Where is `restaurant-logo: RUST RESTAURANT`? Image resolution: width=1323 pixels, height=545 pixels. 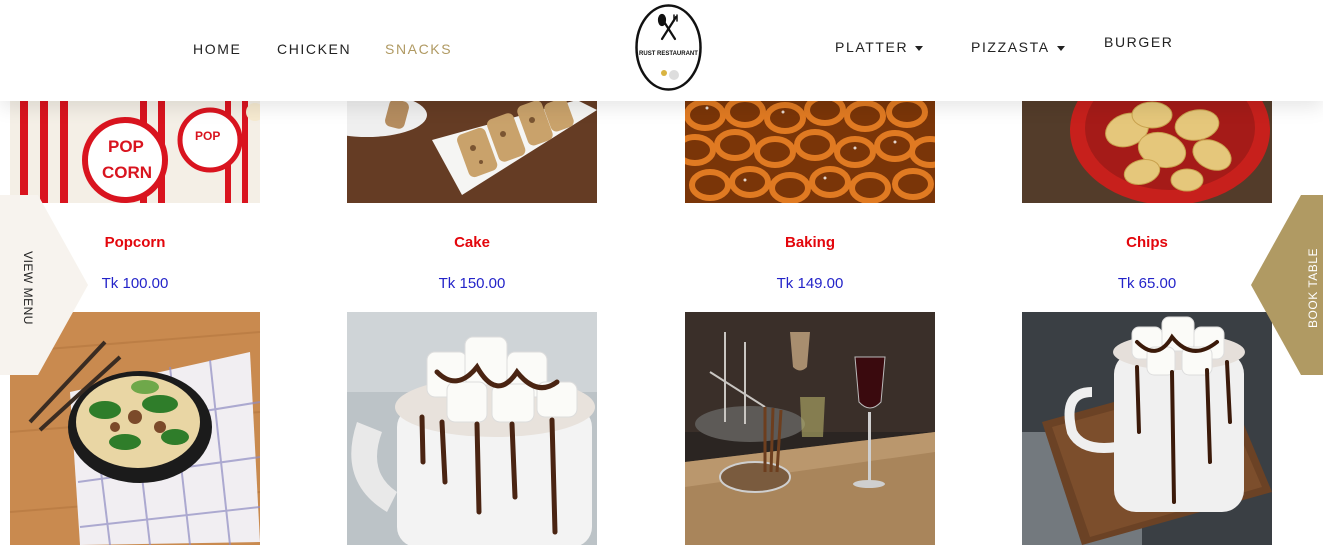
restaurant-logo: RUST RESTAURANT is located at coordinates (668, 47).